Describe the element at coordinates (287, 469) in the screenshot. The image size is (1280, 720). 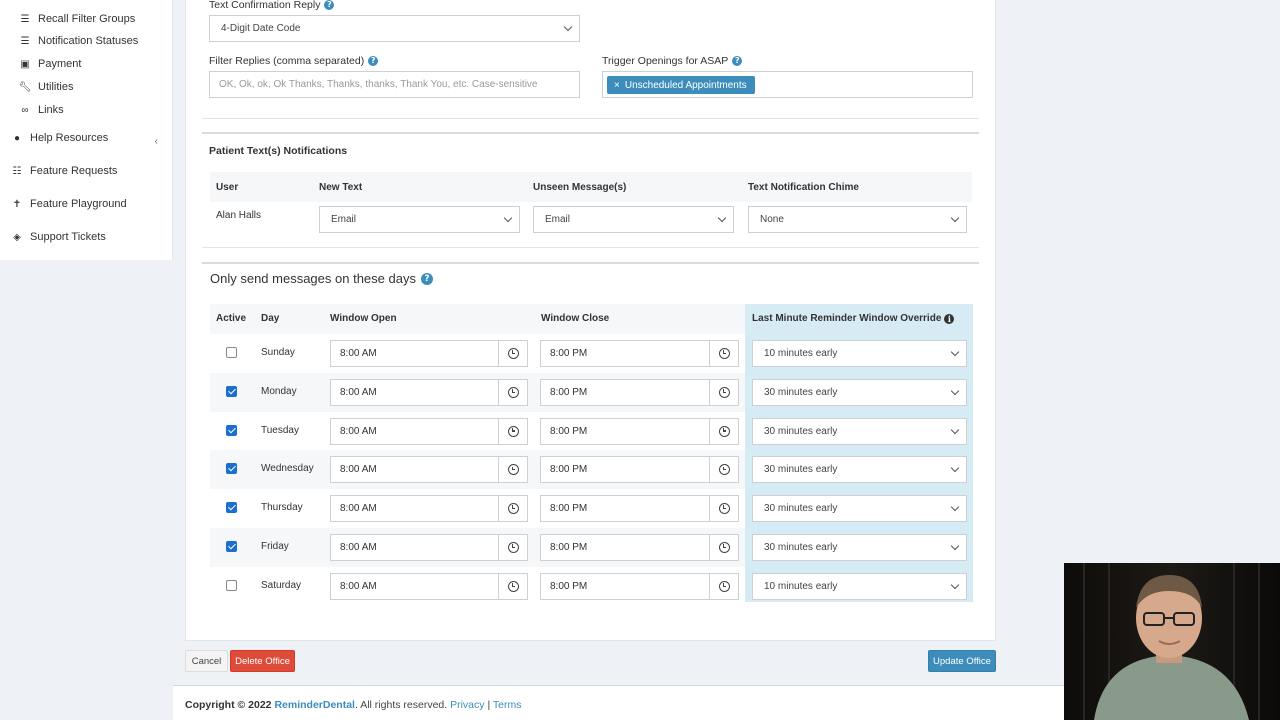
I see `day-name: Wednesday` at that location.